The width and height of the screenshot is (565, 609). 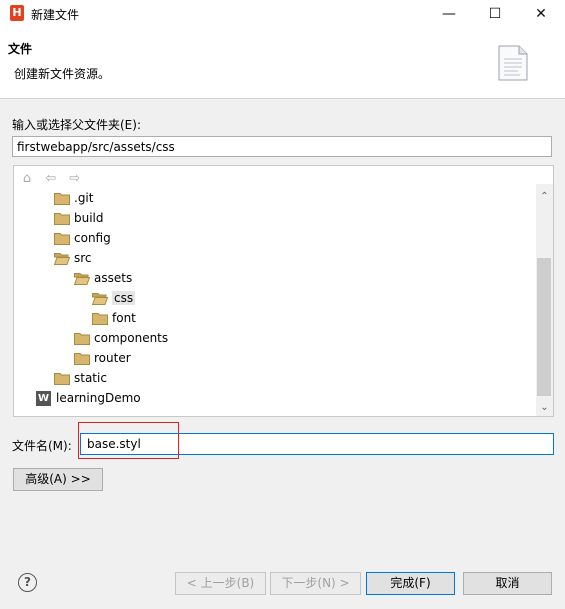 I want to click on file-name-label: 文件名(M):, so click(x=42, y=446).